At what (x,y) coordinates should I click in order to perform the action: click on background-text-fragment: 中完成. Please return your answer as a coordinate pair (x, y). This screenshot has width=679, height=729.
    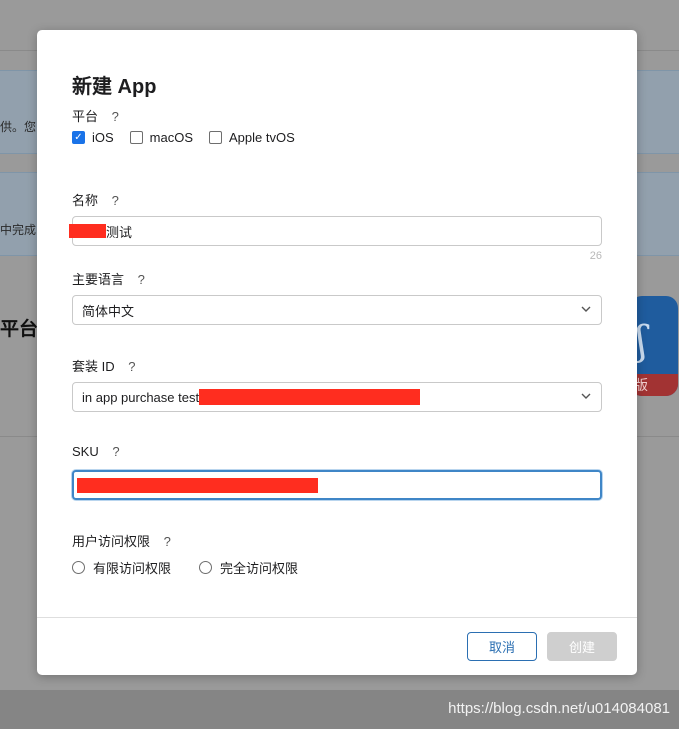
    Looking at the image, I should click on (18, 230).